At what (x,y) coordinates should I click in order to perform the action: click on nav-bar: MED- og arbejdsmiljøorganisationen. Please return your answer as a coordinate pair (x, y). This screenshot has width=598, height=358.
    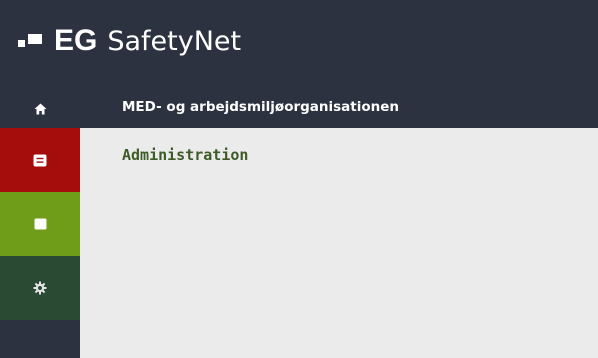
    Looking at the image, I should click on (299, 109).